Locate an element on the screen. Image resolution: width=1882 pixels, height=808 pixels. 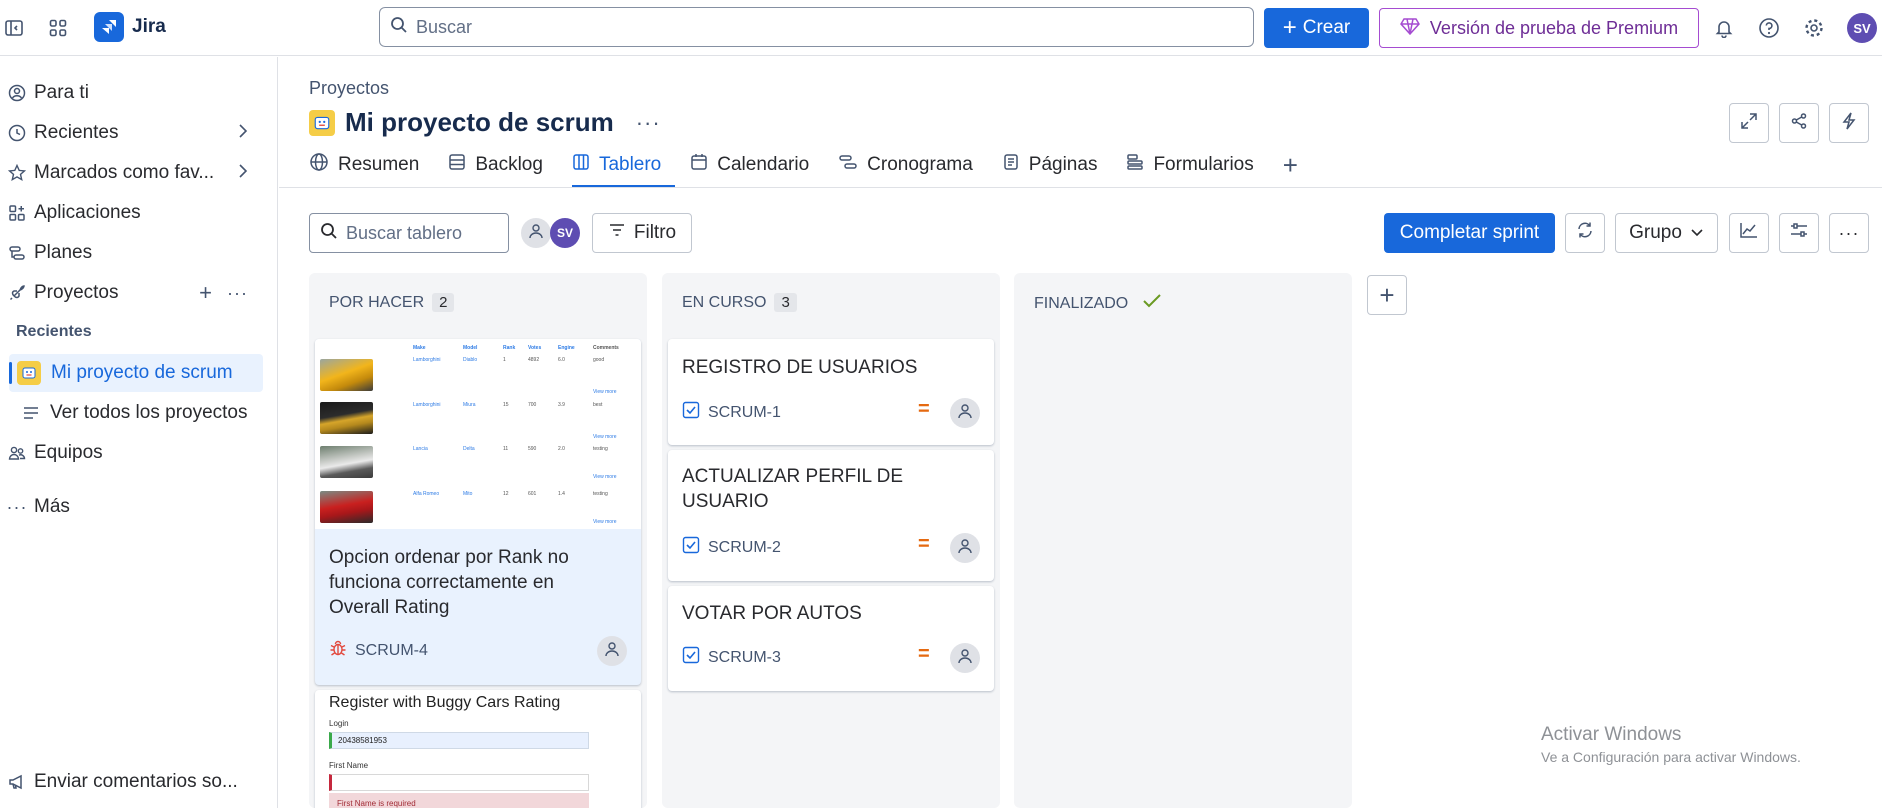
forms-icon is located at coordinates (1135, 165).